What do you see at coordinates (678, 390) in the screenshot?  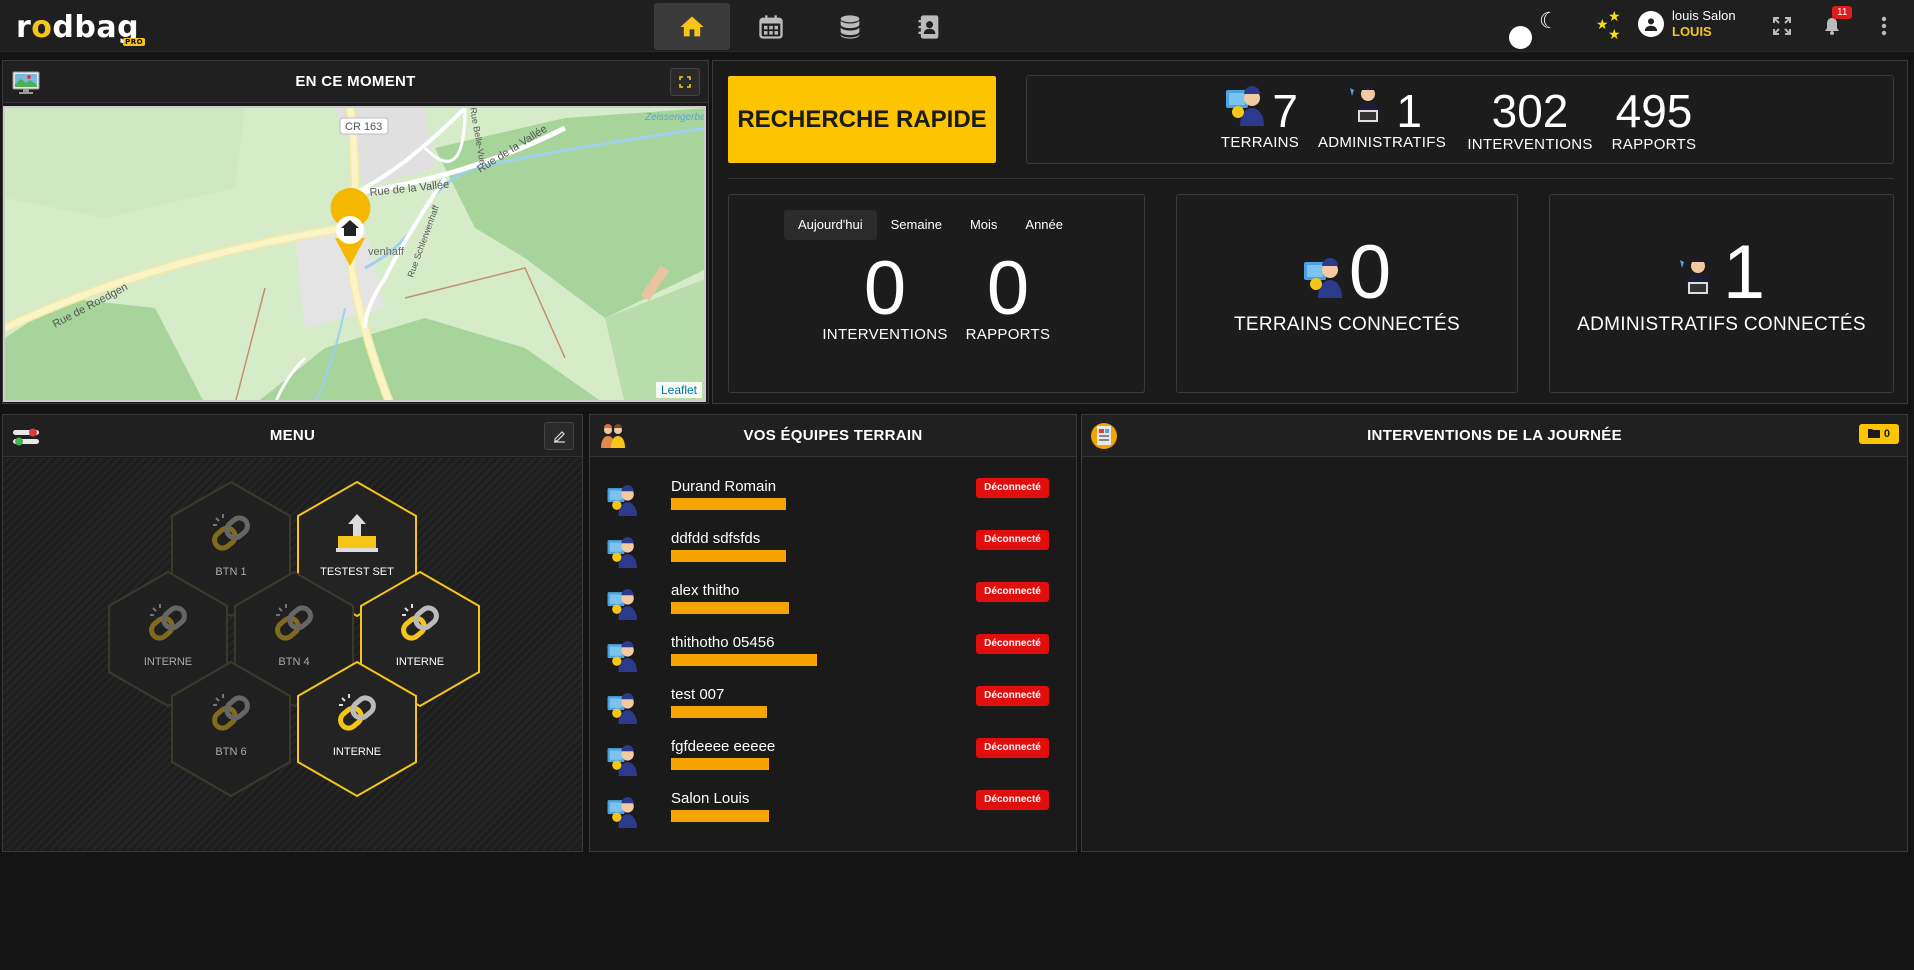 I see `leaflet-attribution: Leaflet` at bounding box center [678, 390].